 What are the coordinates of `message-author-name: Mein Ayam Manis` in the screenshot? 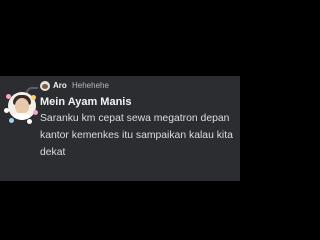 It's located at (86, 102).